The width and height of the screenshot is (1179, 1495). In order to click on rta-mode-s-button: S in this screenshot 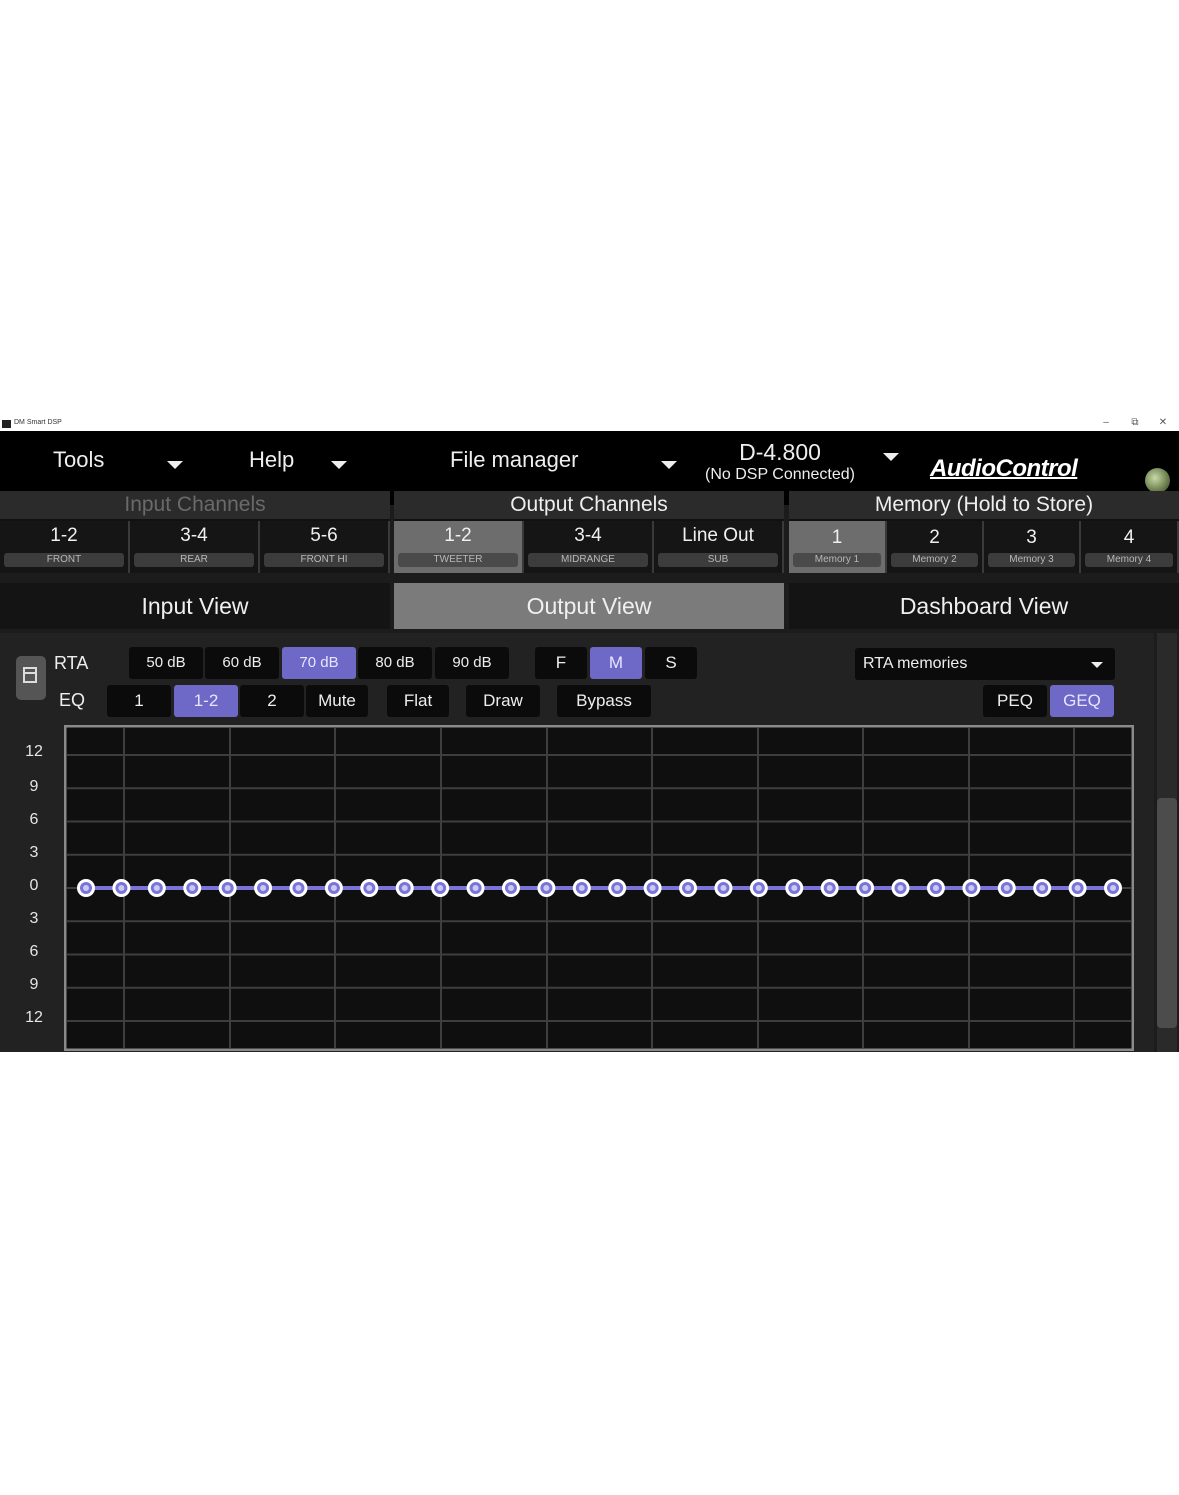, I will do `click(671, 663)`.